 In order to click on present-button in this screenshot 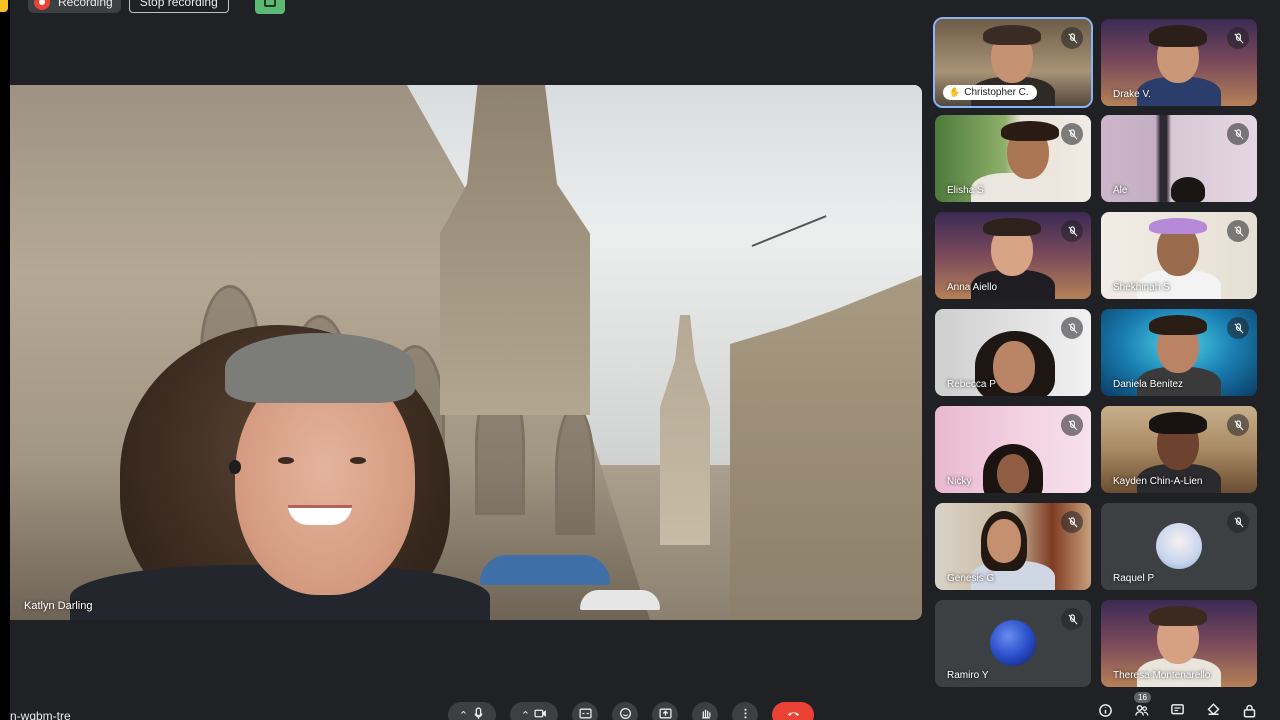, I will do `click(665, 711)`.